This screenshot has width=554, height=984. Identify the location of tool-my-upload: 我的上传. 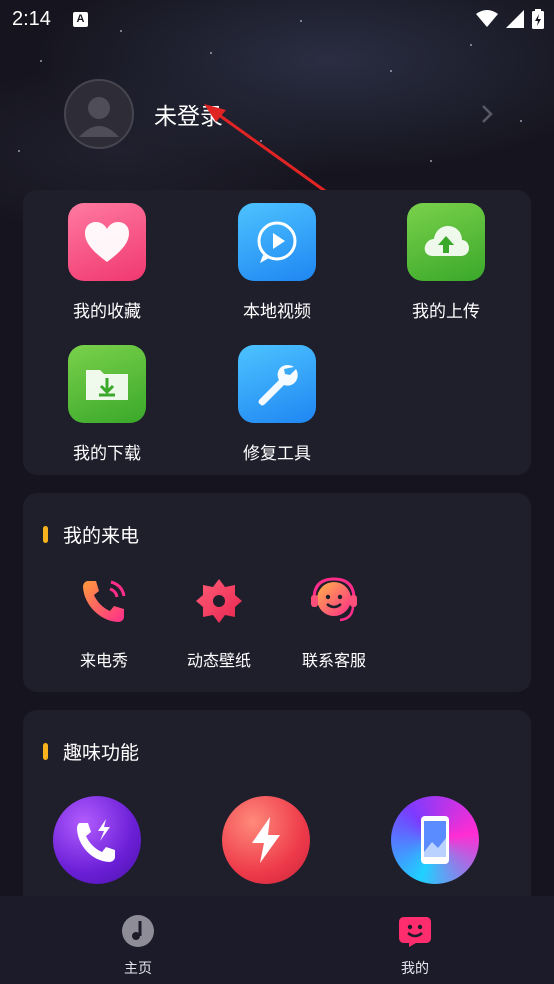
(446, 262).